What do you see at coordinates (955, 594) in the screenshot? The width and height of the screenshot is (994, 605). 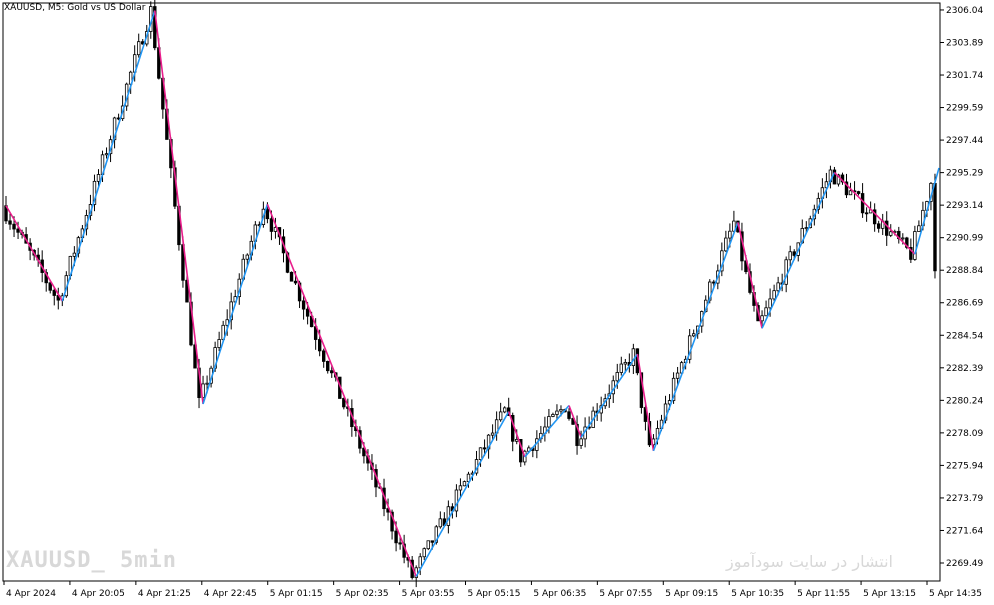 I see `x-tick-label: 5 Apr 14:35` at bounding box center [955, 594].